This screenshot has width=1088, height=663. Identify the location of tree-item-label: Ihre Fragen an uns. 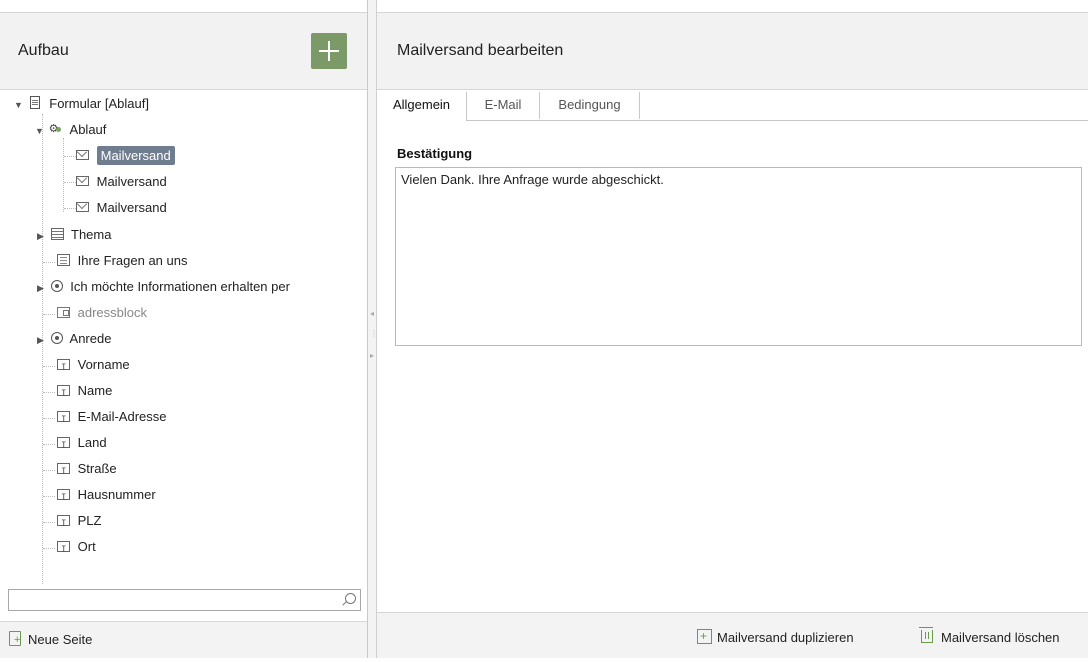
(132, 260).